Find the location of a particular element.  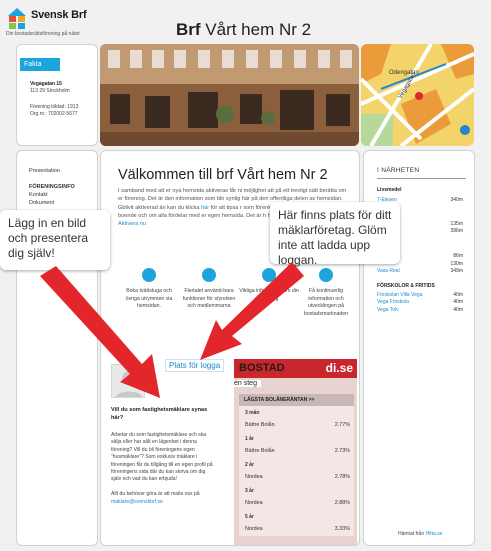

rate-row: Bättre Bolån 2.73% is located at coordinates (297, 449).